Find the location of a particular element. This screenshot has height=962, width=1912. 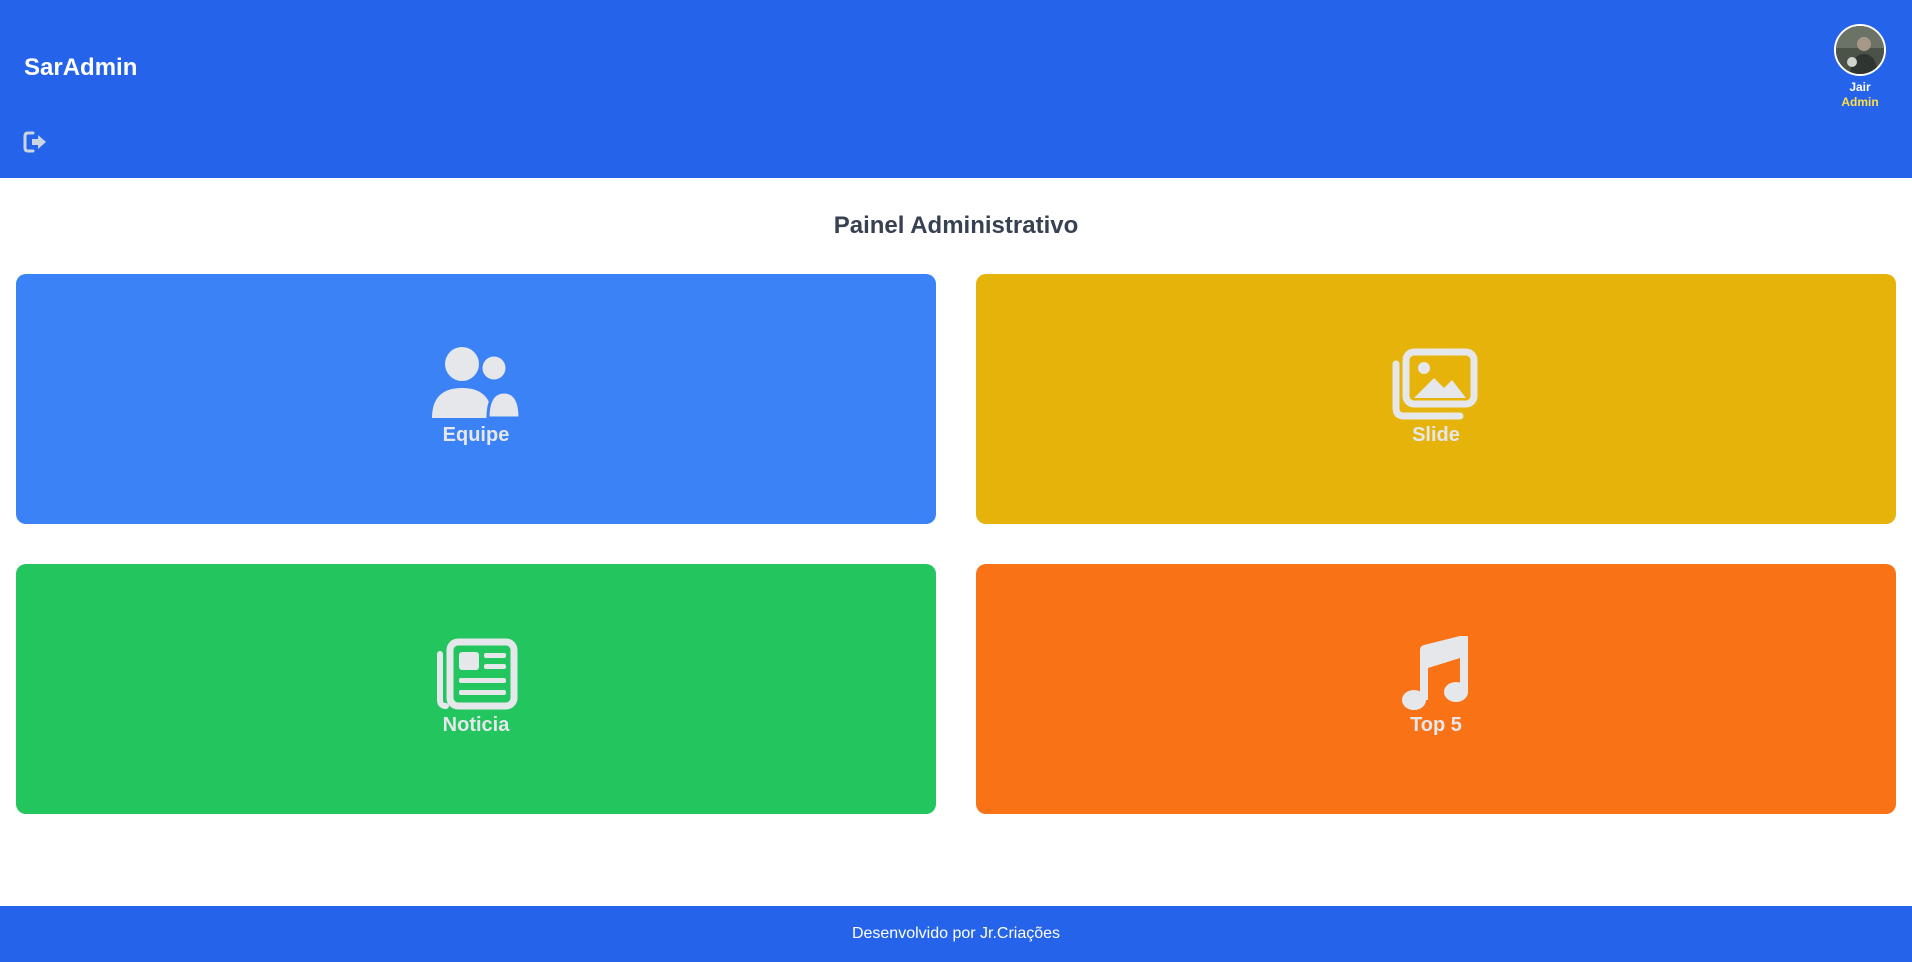

card-noticia: Noticia is located at coordinates (476, 689).